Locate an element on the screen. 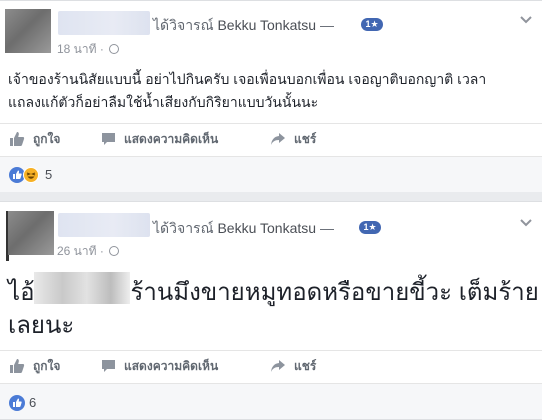 Image resolution: width=542 pixels, height=420 pixels. post-body-rest: ร้านมึงขายหมูทอดหรือขายขี้วะ เต็มร้าย is located at coordinates (334, 292).